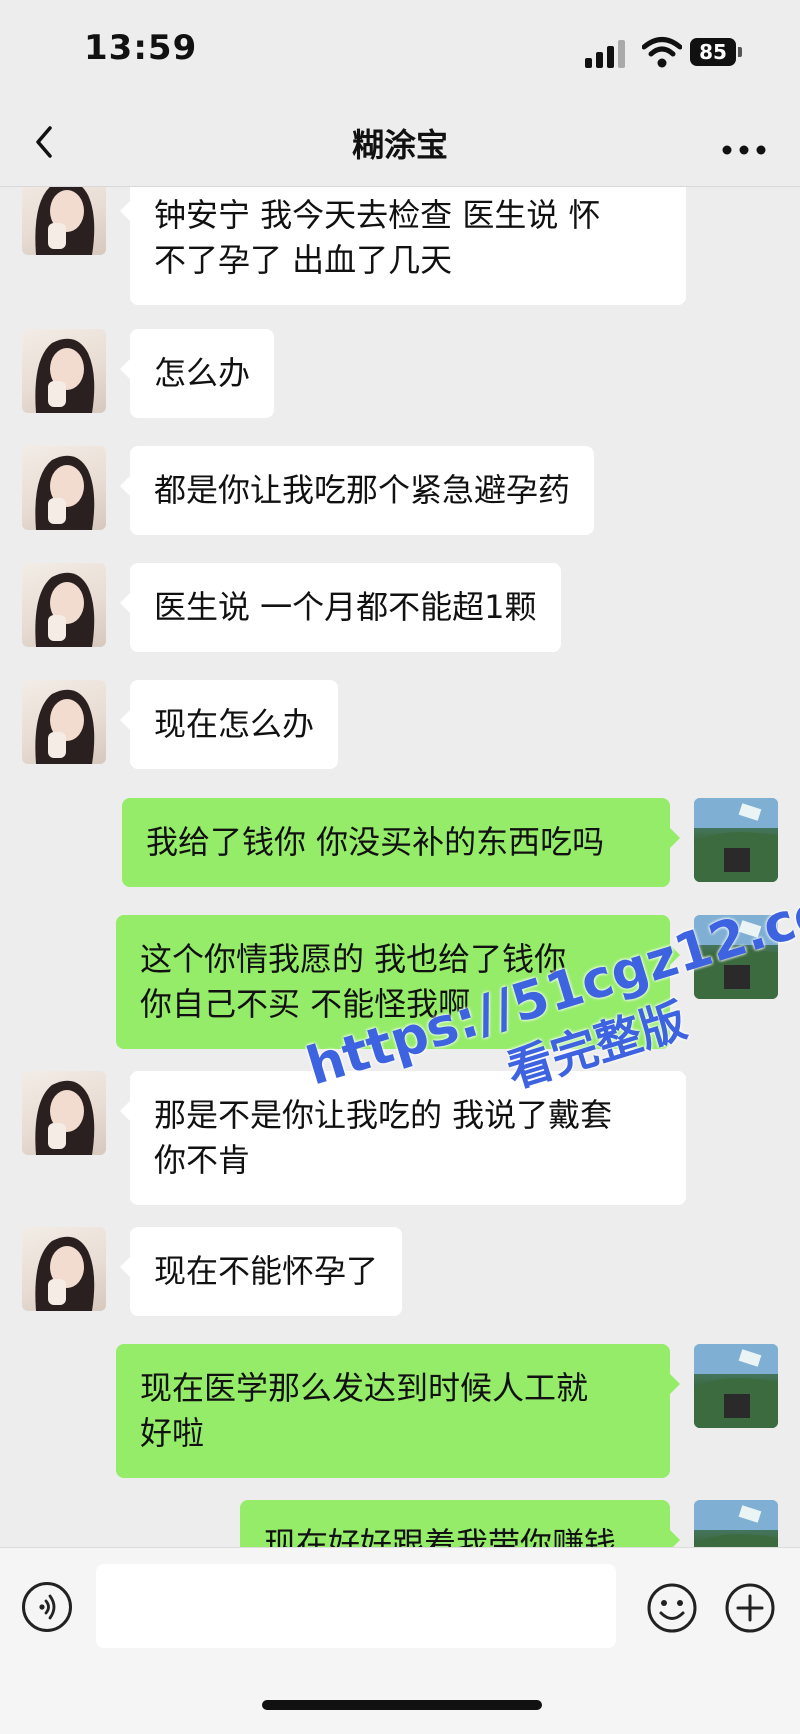 The height and width of the screenshot is (1734, 800). What do you see at coordinates (141, 48) in the screenshot?
I see `status-time: 13:59` at bounding box center [141, 48].